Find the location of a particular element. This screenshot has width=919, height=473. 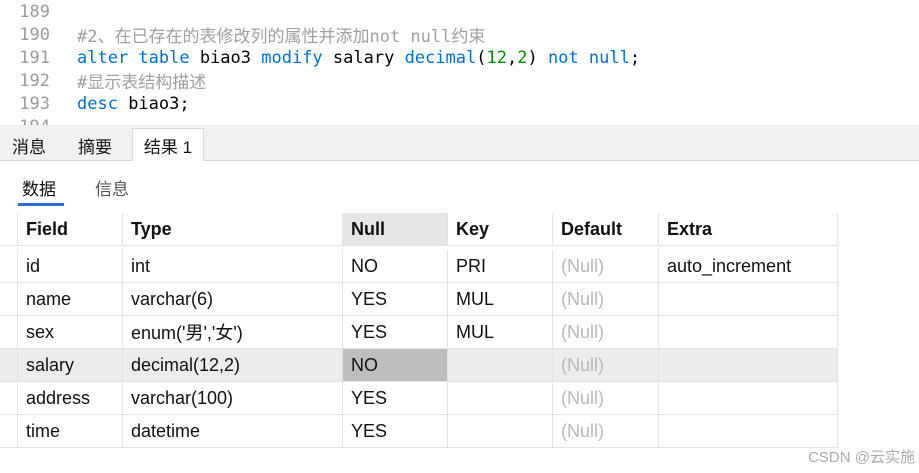

cell-type: decimal(12,2) is located at coordinates (233, 365).